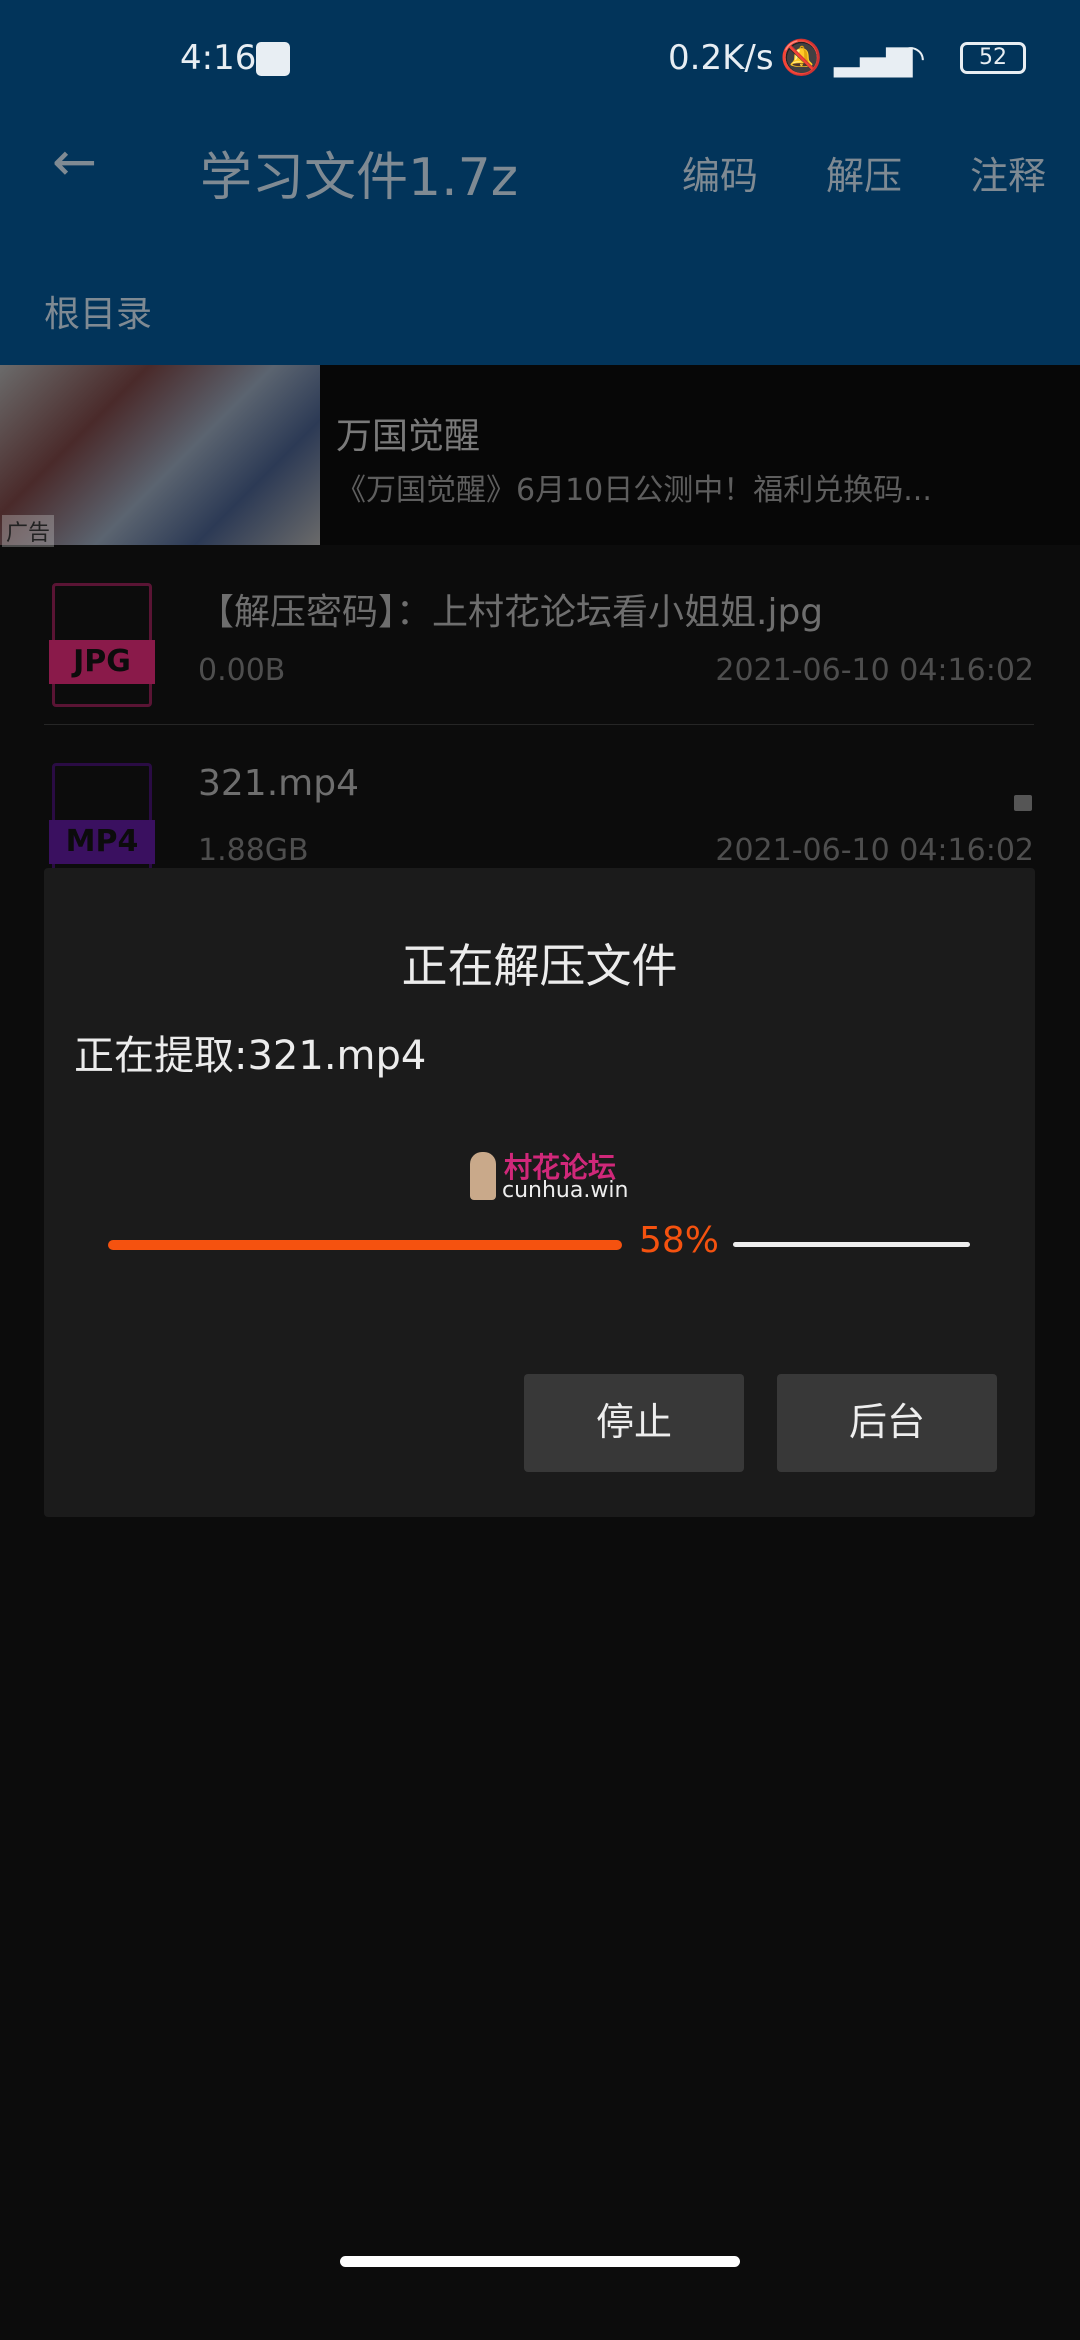  Describe the element at coordinates (1008, 172) in the screenshot. I see `comment-button: 注释` at that location.